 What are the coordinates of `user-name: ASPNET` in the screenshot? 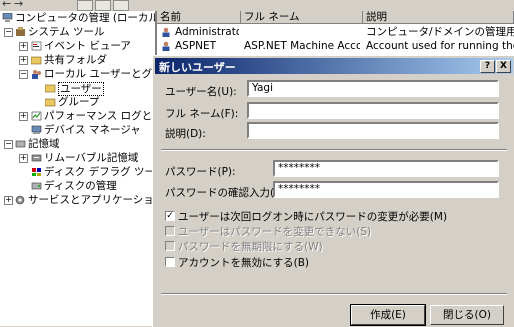 It's located at (196, 46).